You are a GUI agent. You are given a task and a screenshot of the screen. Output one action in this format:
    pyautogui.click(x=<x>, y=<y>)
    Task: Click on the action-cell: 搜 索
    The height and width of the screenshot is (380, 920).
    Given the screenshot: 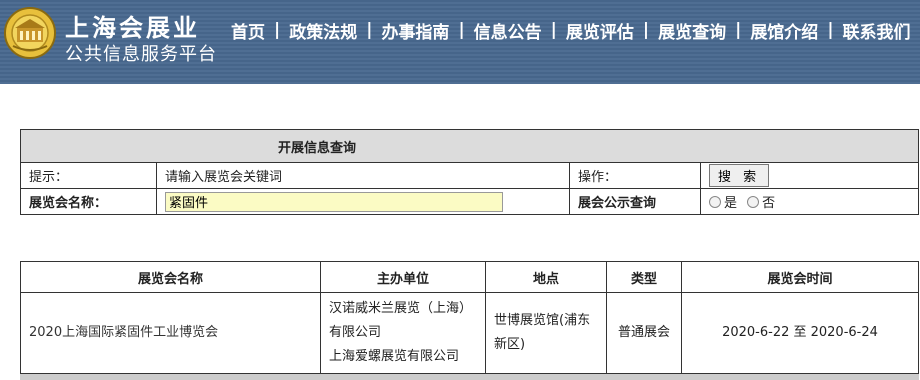 What is the action you would take?
    pyautogui.click(x=809, y=175)
    